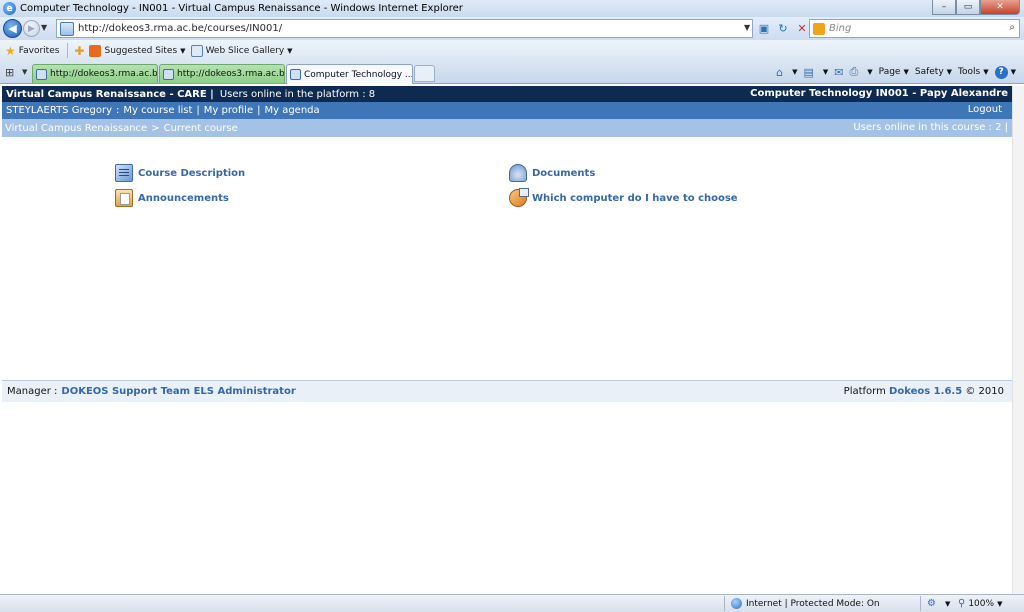 The height and width of the screenshot is (612, 1024). Describe the element at coordinates (985, 109) in the screenshot. I see `logout-link: Logout` at that location.